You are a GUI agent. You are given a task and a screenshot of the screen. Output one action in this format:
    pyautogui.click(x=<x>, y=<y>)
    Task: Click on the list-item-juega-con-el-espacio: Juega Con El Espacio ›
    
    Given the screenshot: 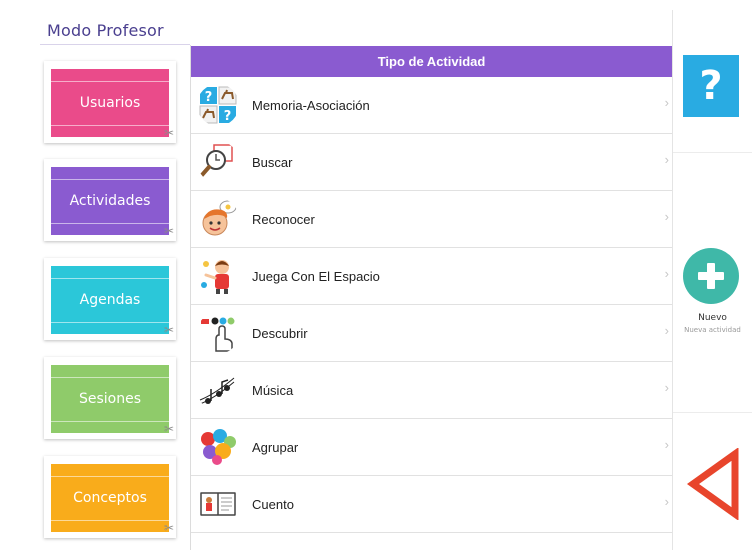 What is the action you would take?
    pyautogui.click(x=431, y=276)
    